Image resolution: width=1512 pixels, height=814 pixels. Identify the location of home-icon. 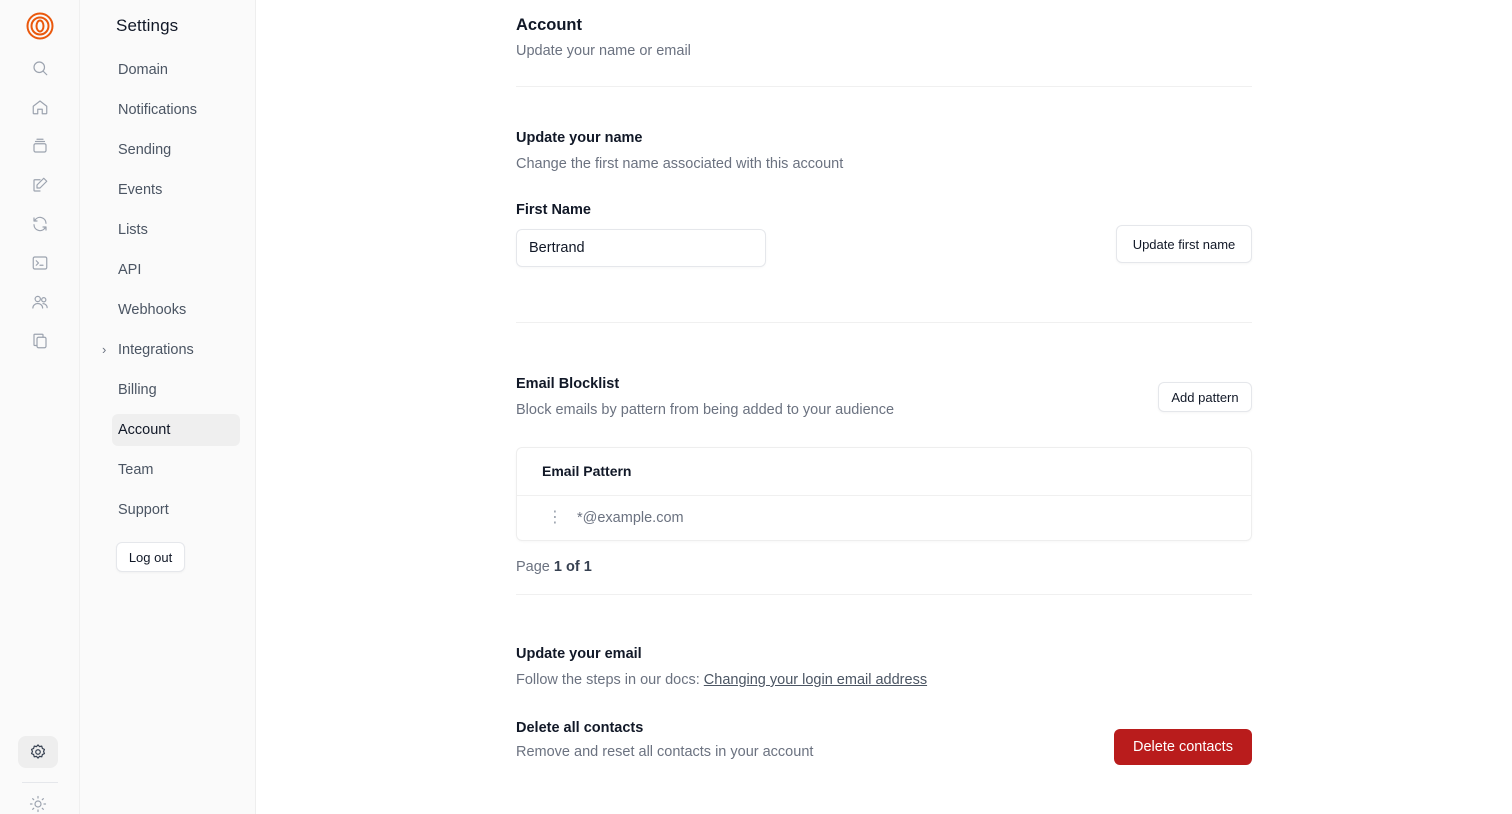
(40, 107).